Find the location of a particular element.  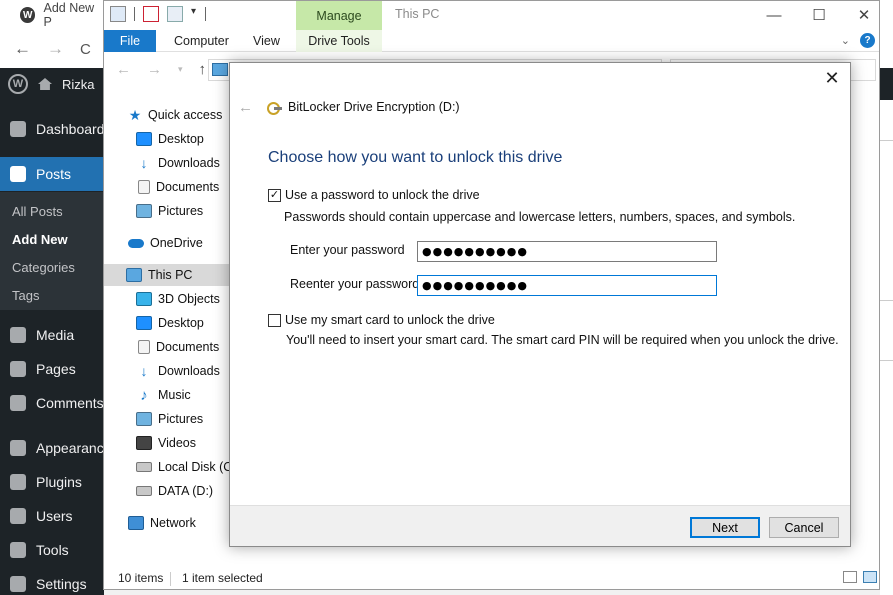

password-option-label: Use a password to unlock the drive is located at coordinates (382, 195).